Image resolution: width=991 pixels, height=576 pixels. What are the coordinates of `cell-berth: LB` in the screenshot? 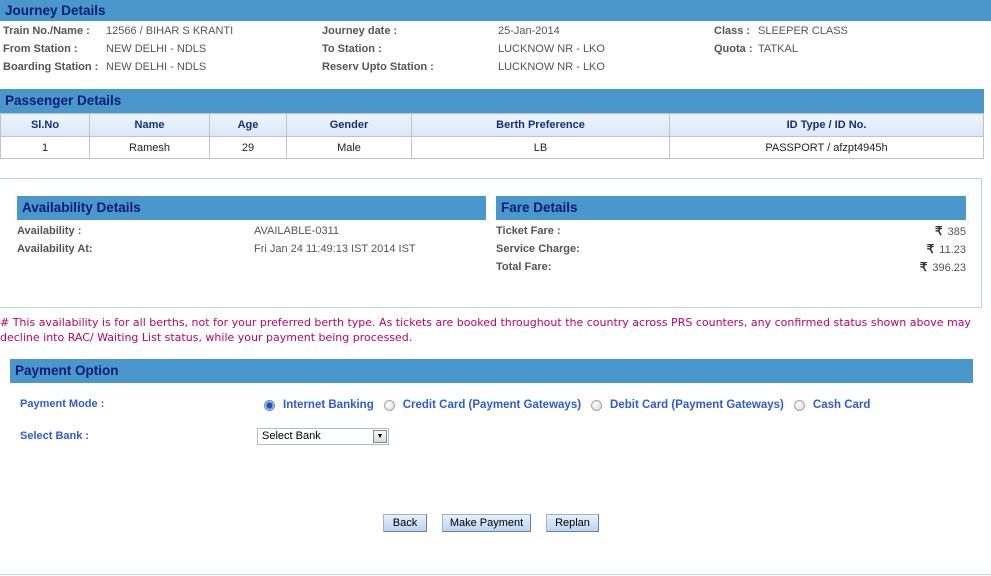 It's located at (540, 147).